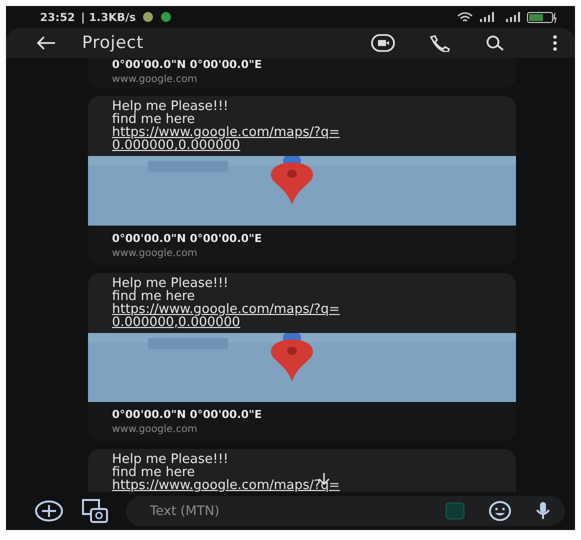 The height and width of the screenshot is (540, 581). What do you see at coordinates (95, 511) in the screenshot?
I see `gallery-button` at bounding box center [95, 511].